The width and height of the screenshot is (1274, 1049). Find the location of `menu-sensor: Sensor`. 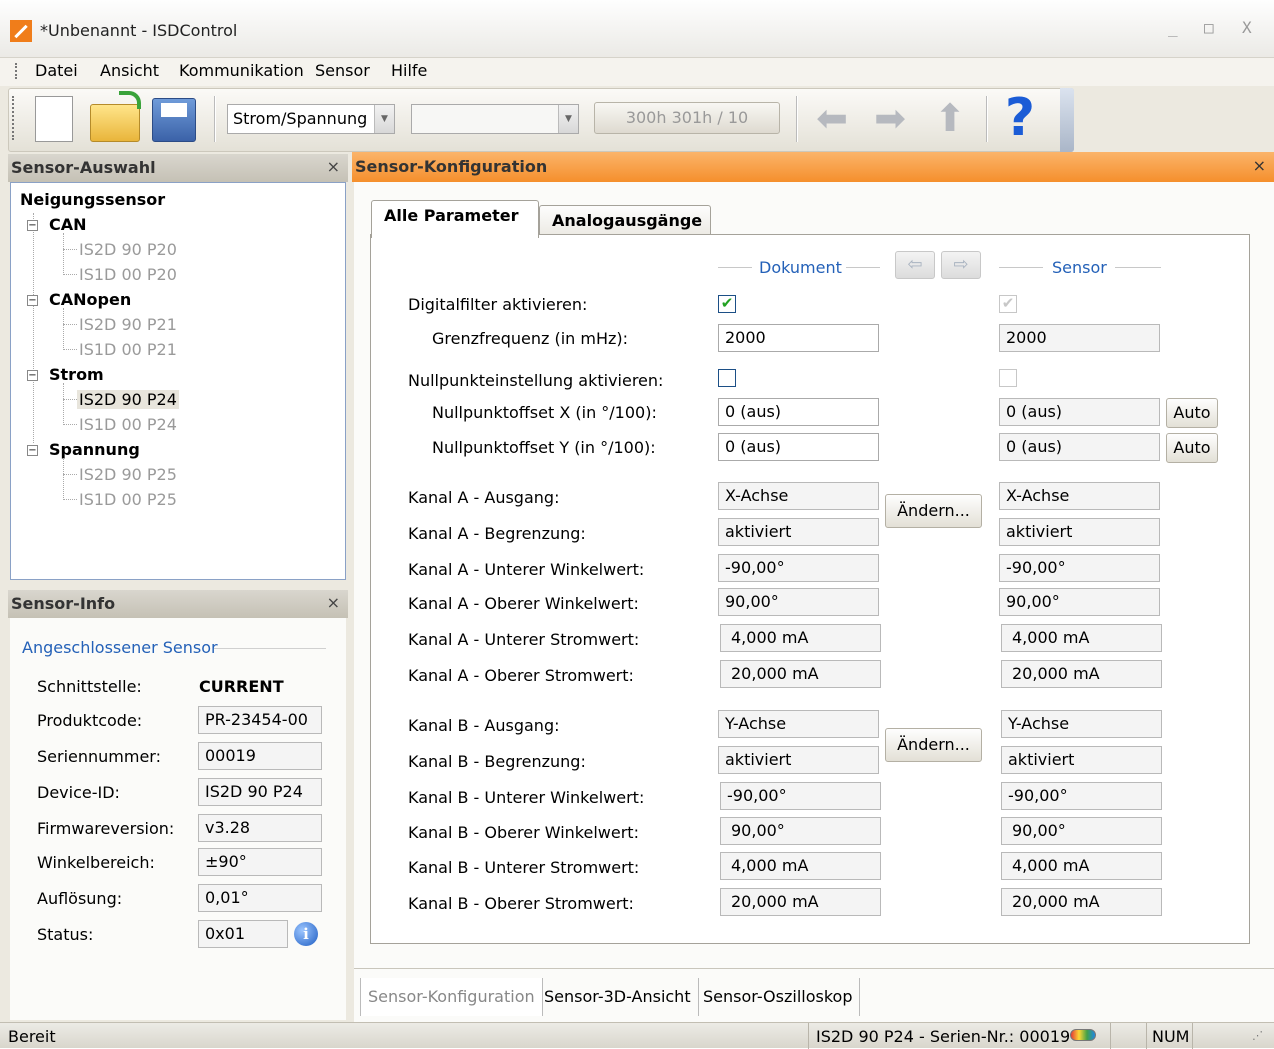

menu-sensor: Sensor is located at coordinates (342, 70).